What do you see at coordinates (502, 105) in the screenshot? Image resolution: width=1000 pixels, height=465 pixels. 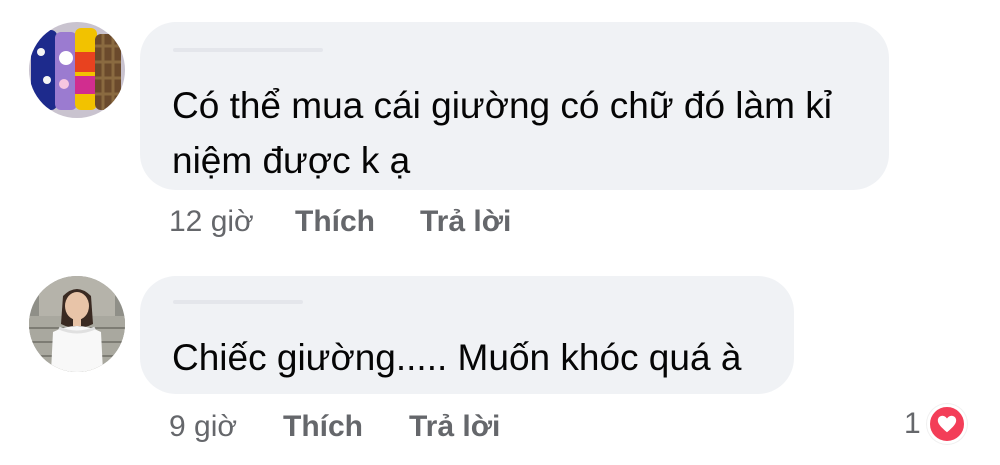 I see `comment-text-line: Có thể mua cái giường có chữ đó làm kỉ` at bounding box center [502, 105].